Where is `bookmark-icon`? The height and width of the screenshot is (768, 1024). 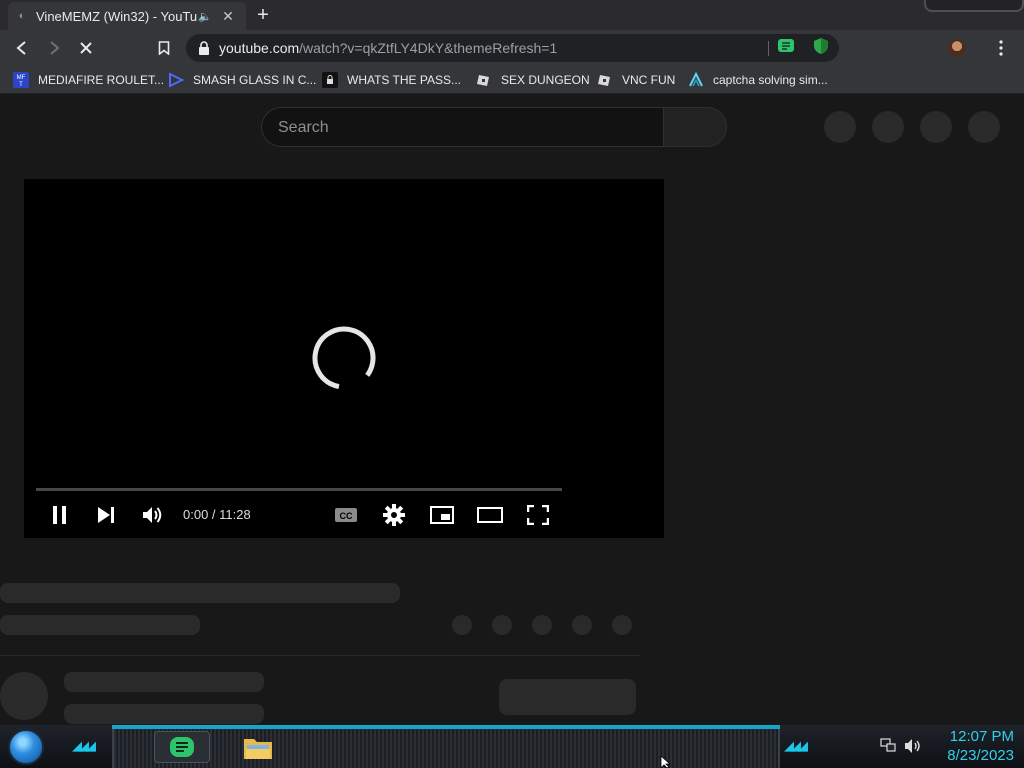
bookmark-icon is located at coordinates (164, 48).